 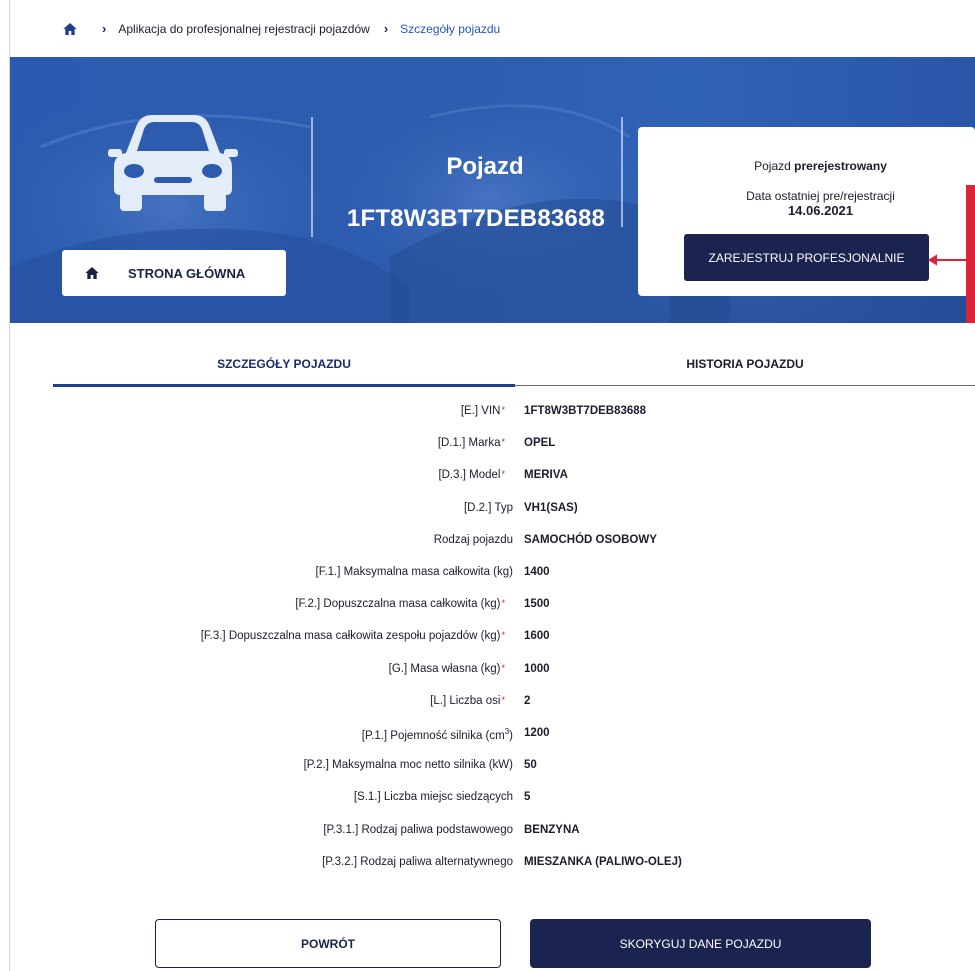 What do you see at coordinates (485, 166) in the screenshot?
I see `vehicle-title: Pojazd` at bounding box center [485, 166].